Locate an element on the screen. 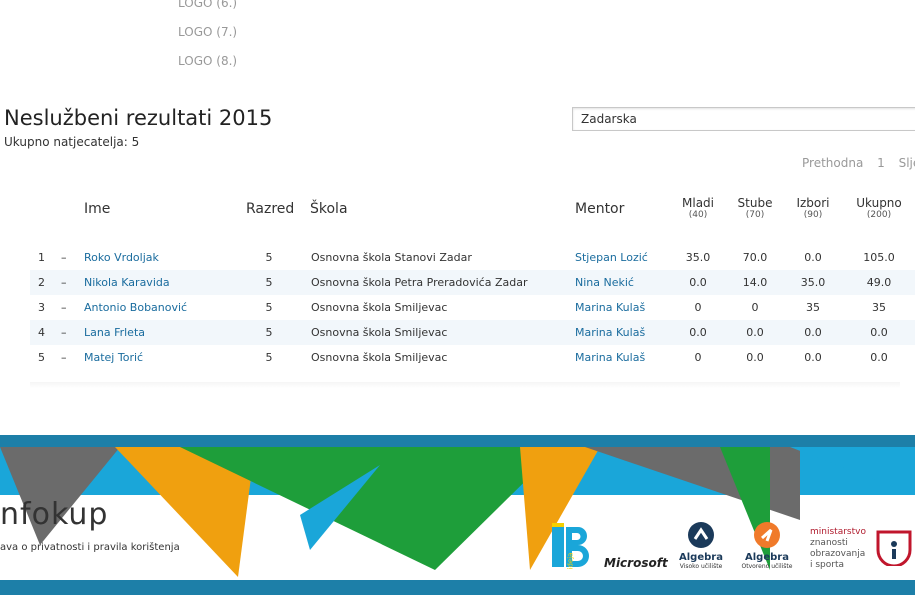  student-name-link: Lana Frleta is located at coordinates (114, 332).